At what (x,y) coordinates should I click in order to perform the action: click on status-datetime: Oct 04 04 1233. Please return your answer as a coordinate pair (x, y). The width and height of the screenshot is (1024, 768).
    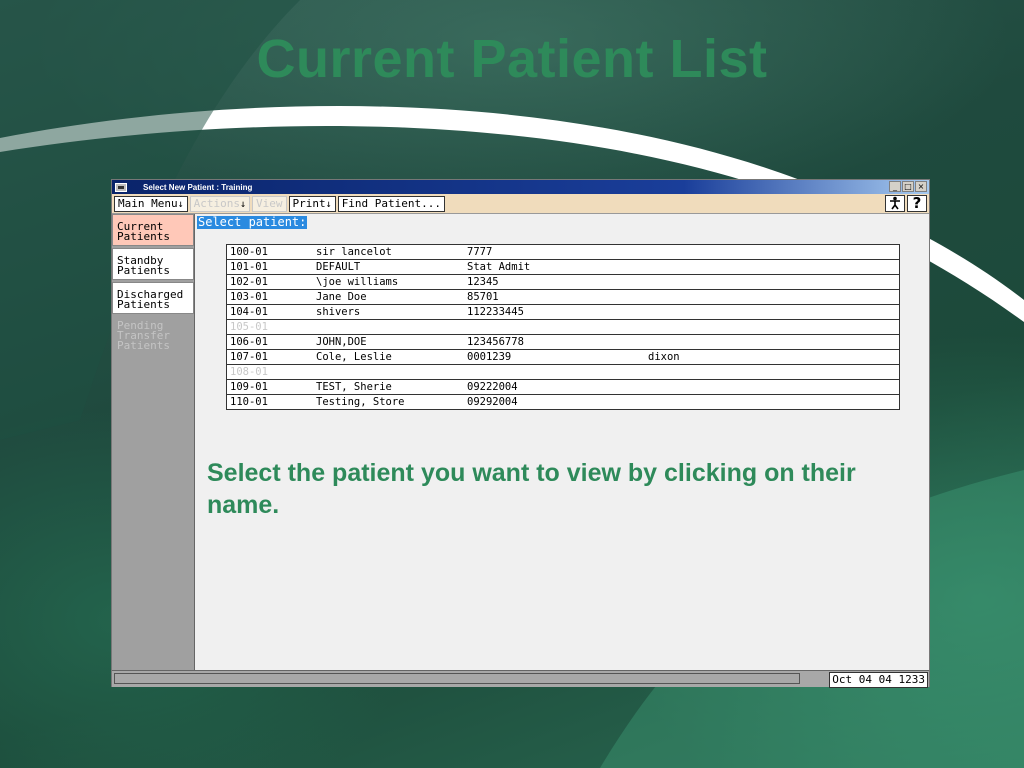
    Looking at the image, I should click on (878, 680).